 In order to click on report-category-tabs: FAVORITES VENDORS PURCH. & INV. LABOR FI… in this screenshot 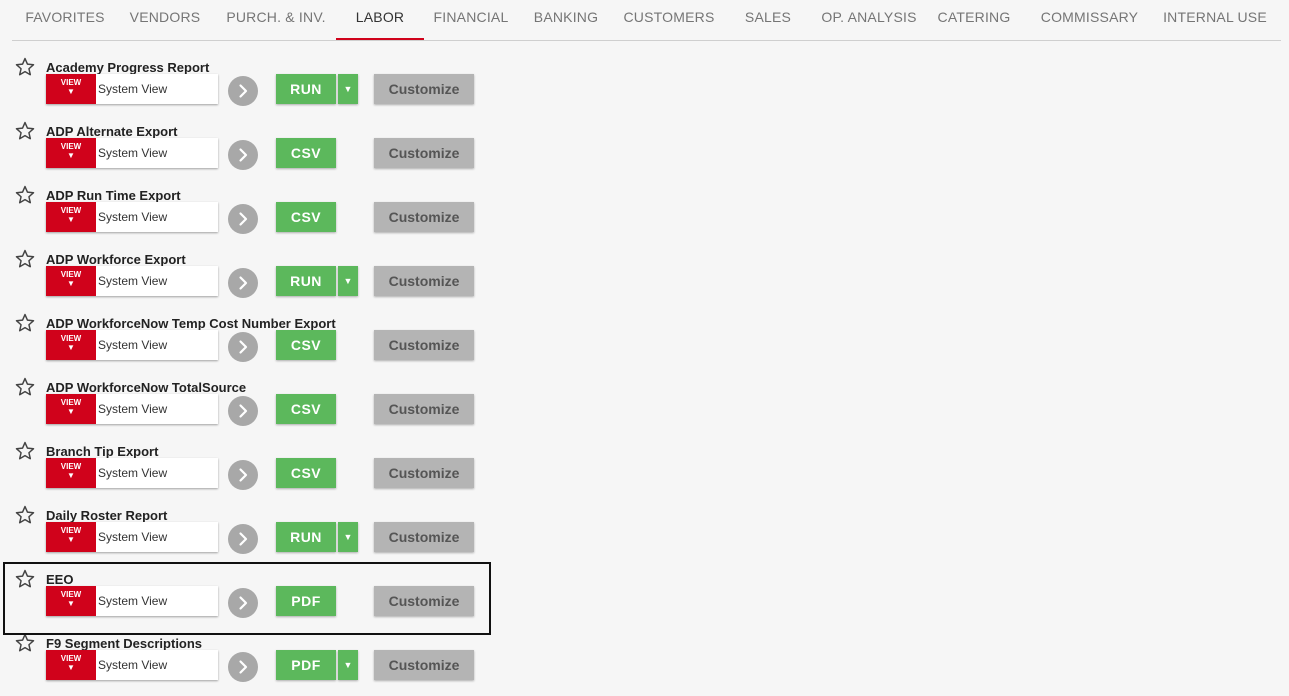, I will do `click(646, 20)`.